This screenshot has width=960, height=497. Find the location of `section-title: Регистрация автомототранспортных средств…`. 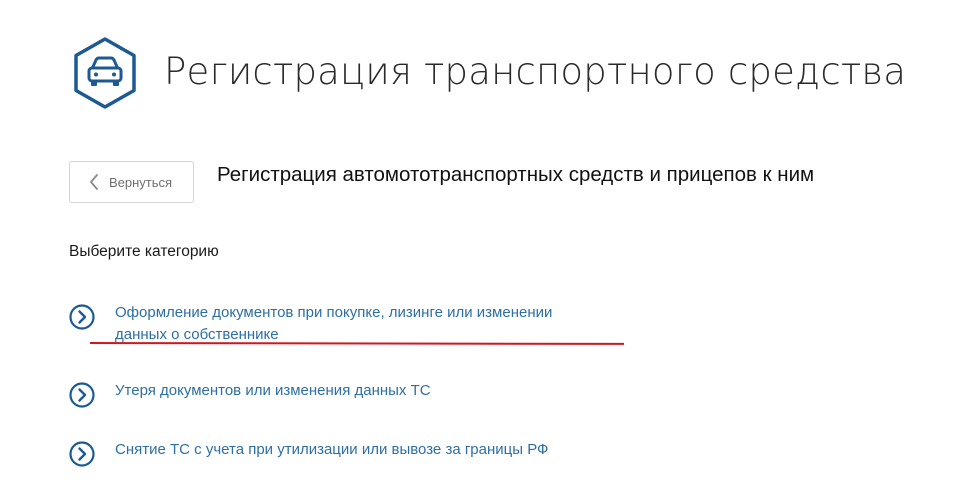

section-title: Регистрация автомототранспортных средств… is located at coordinates (516, 174).